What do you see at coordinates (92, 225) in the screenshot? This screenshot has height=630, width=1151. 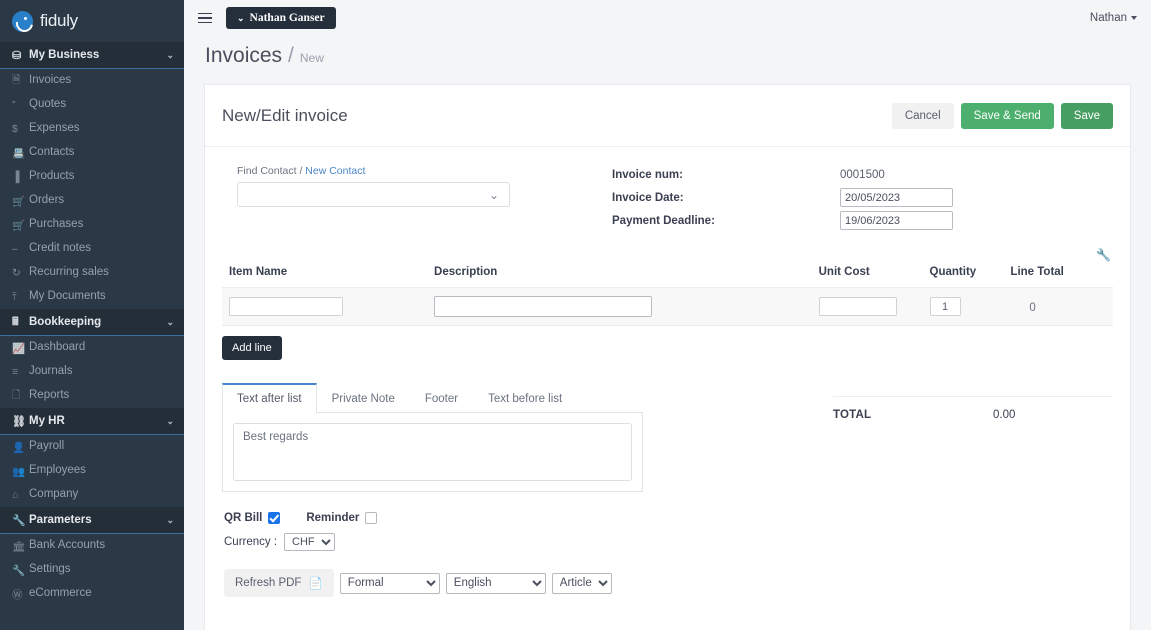 I see `sidebar-item-purchases: 🛒 Purchases` at bounding box center [92, 225].